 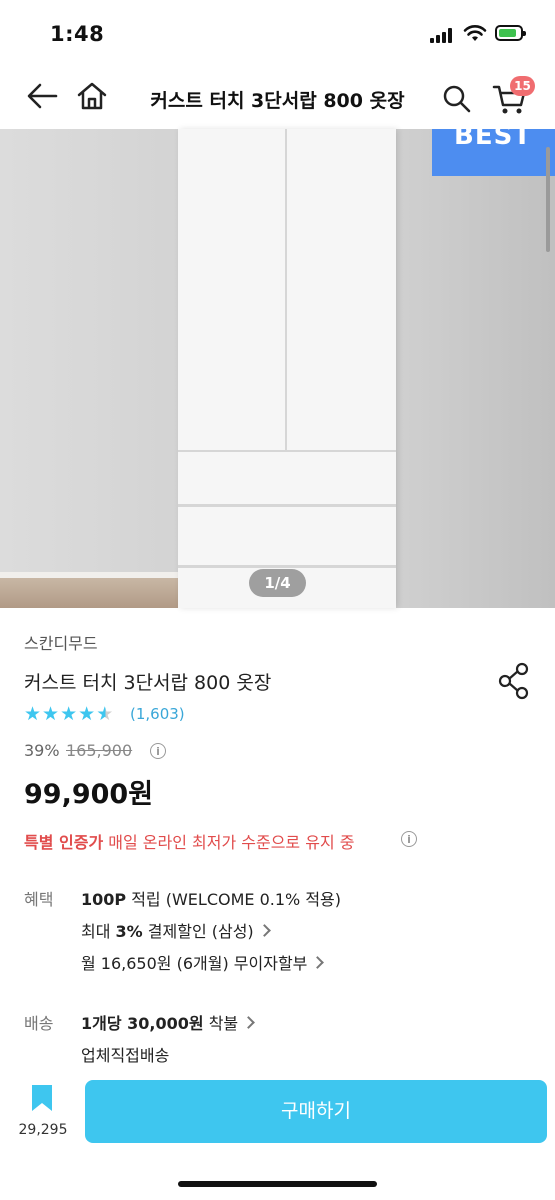 What do you see at coordinates (176, 930) in the screenshot?
I see `card-discount-benefit: 최대 3% 결제할인 (삼성)` at bounding box center [176, 930].